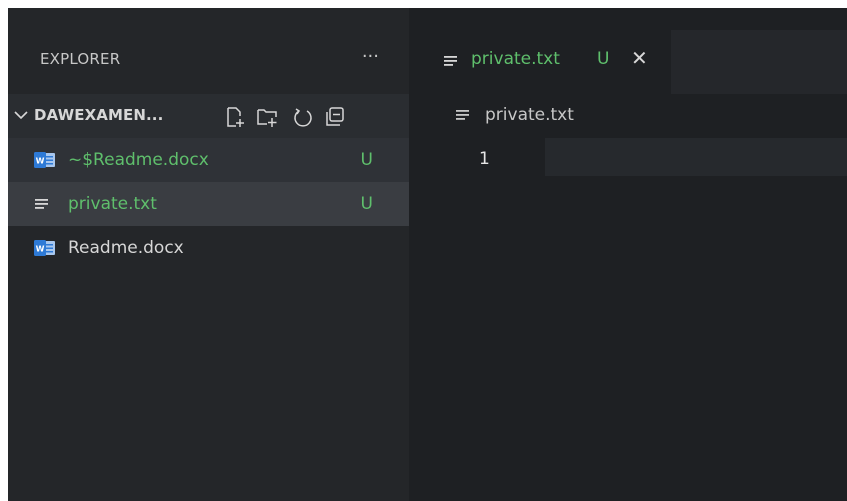  I want to click on file-row-tmp-readme: W ~$Readme.docx U, so click(208, 160).